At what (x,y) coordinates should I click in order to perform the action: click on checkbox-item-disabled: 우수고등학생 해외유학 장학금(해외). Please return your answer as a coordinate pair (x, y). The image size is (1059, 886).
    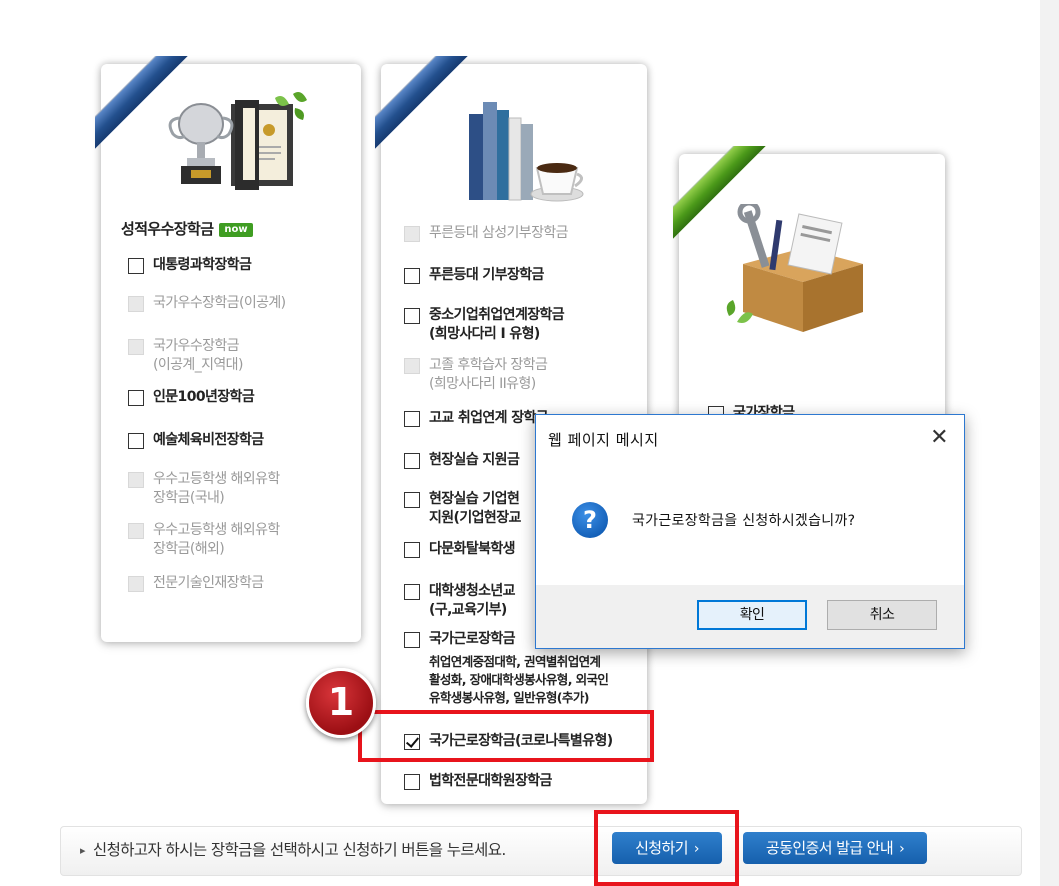
    Looking at the image, I should click on (204, 540).